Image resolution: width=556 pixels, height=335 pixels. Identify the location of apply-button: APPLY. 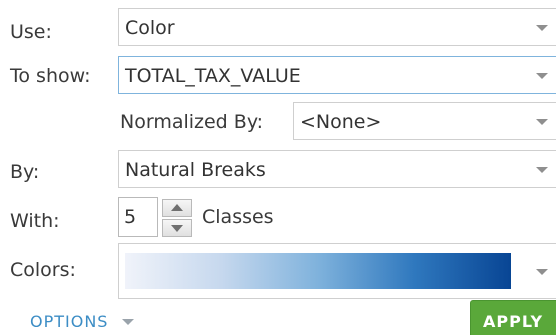
(513, 317).